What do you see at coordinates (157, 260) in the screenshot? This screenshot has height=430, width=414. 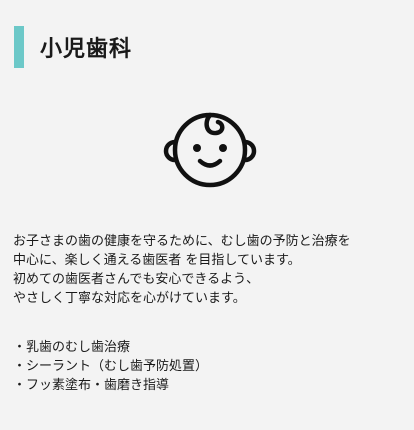 I see `description-line: 中心に、楽しく通える歯医者 を目指しています。` at bounding box center [157, 260].